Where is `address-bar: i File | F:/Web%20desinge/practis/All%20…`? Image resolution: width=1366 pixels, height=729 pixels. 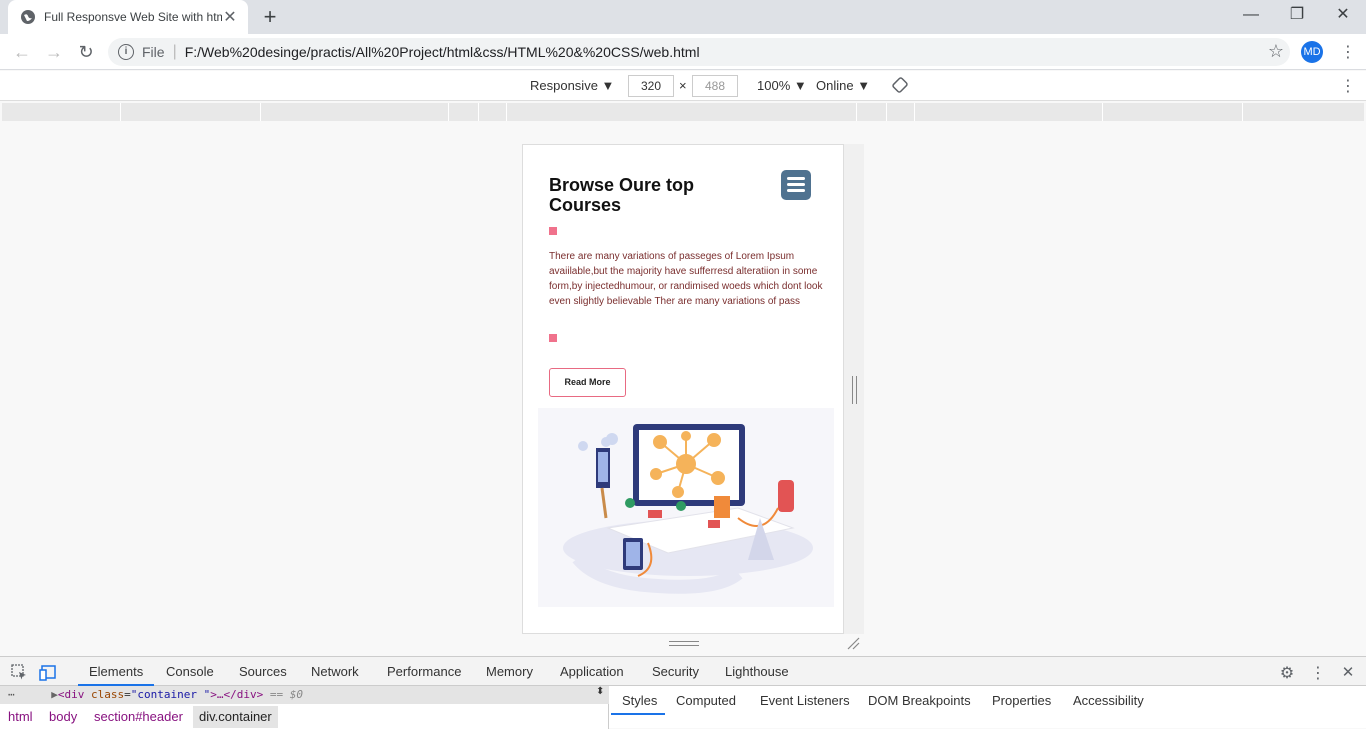 address-bar: i File | F:/Web%20desinge/practis/All%20… is located at coordinates (699, 52).